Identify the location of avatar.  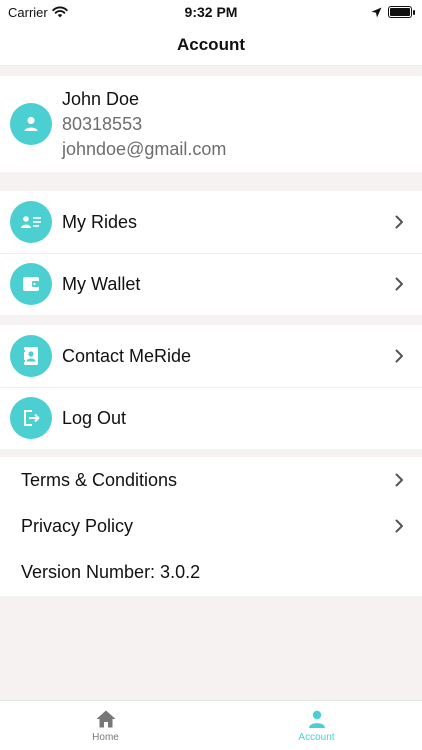
(31, 124).